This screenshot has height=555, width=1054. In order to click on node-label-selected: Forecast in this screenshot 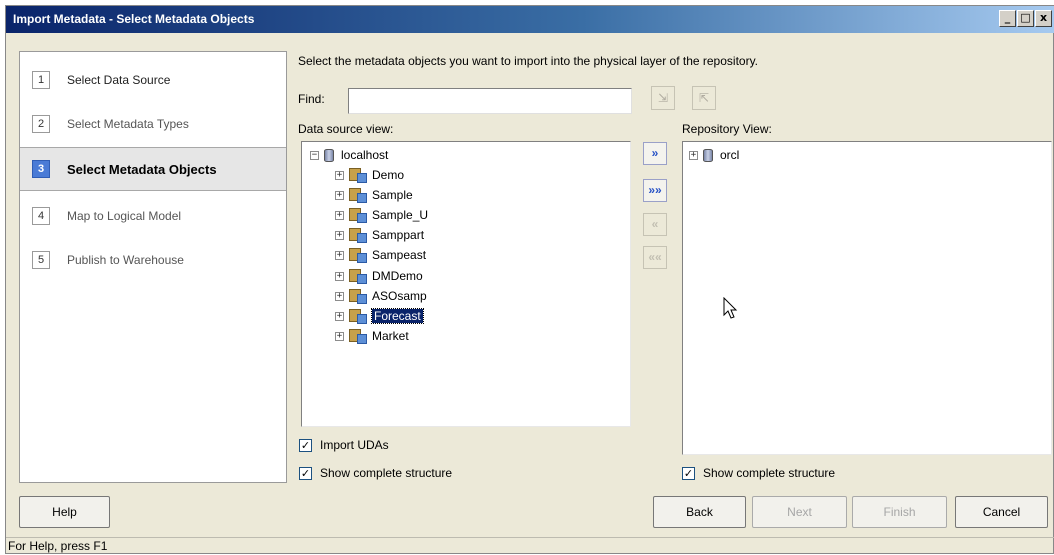, I will do `click(397, 316)`.